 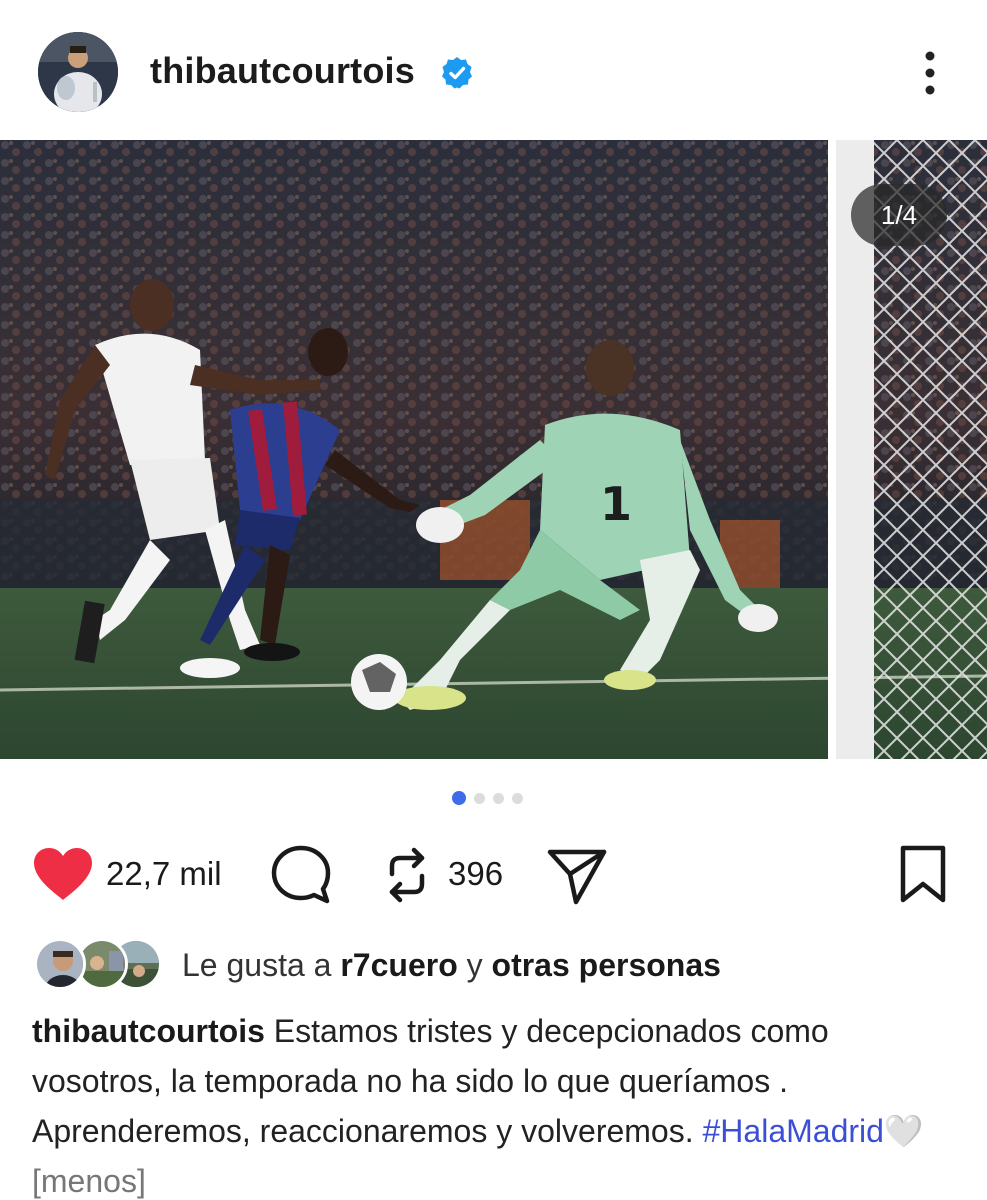 What do you see at coordinates (148, 1031) in the screenshot?
I see `caption-username: thibautcourtois` at bounding box center [148, 1031].